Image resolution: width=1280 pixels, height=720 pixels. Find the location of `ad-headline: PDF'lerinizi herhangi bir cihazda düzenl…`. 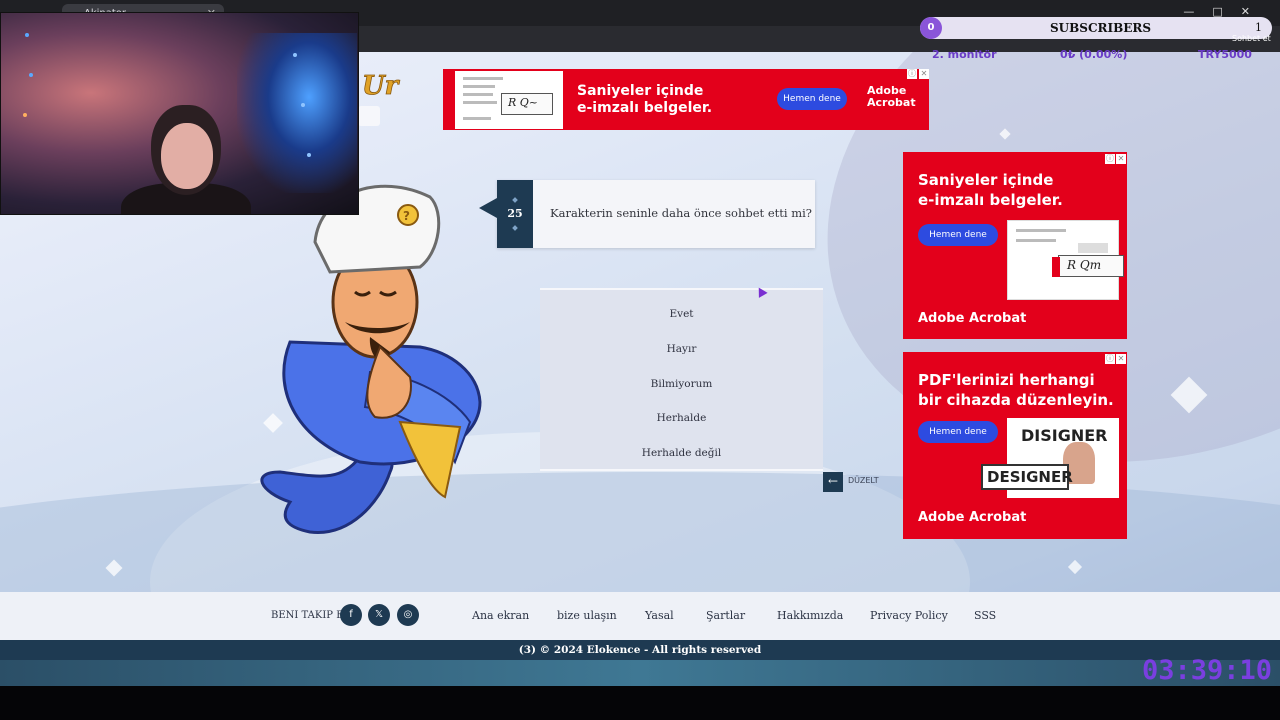

ad-headline: PDF'lerinizi herhangi bir cihazda düzenl… is located at coordinates (1016, 390).